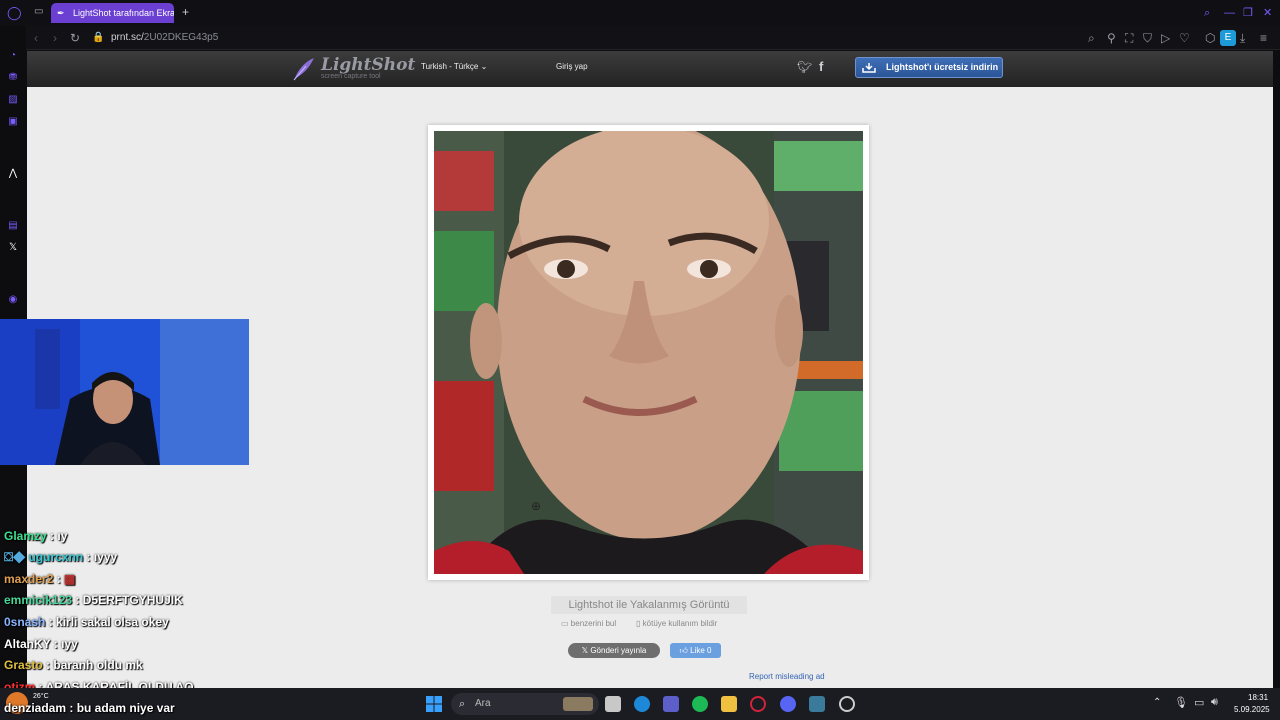  I want to click on tweet-button: 𝕏 Gönderi yayınla, so click(614, 650).